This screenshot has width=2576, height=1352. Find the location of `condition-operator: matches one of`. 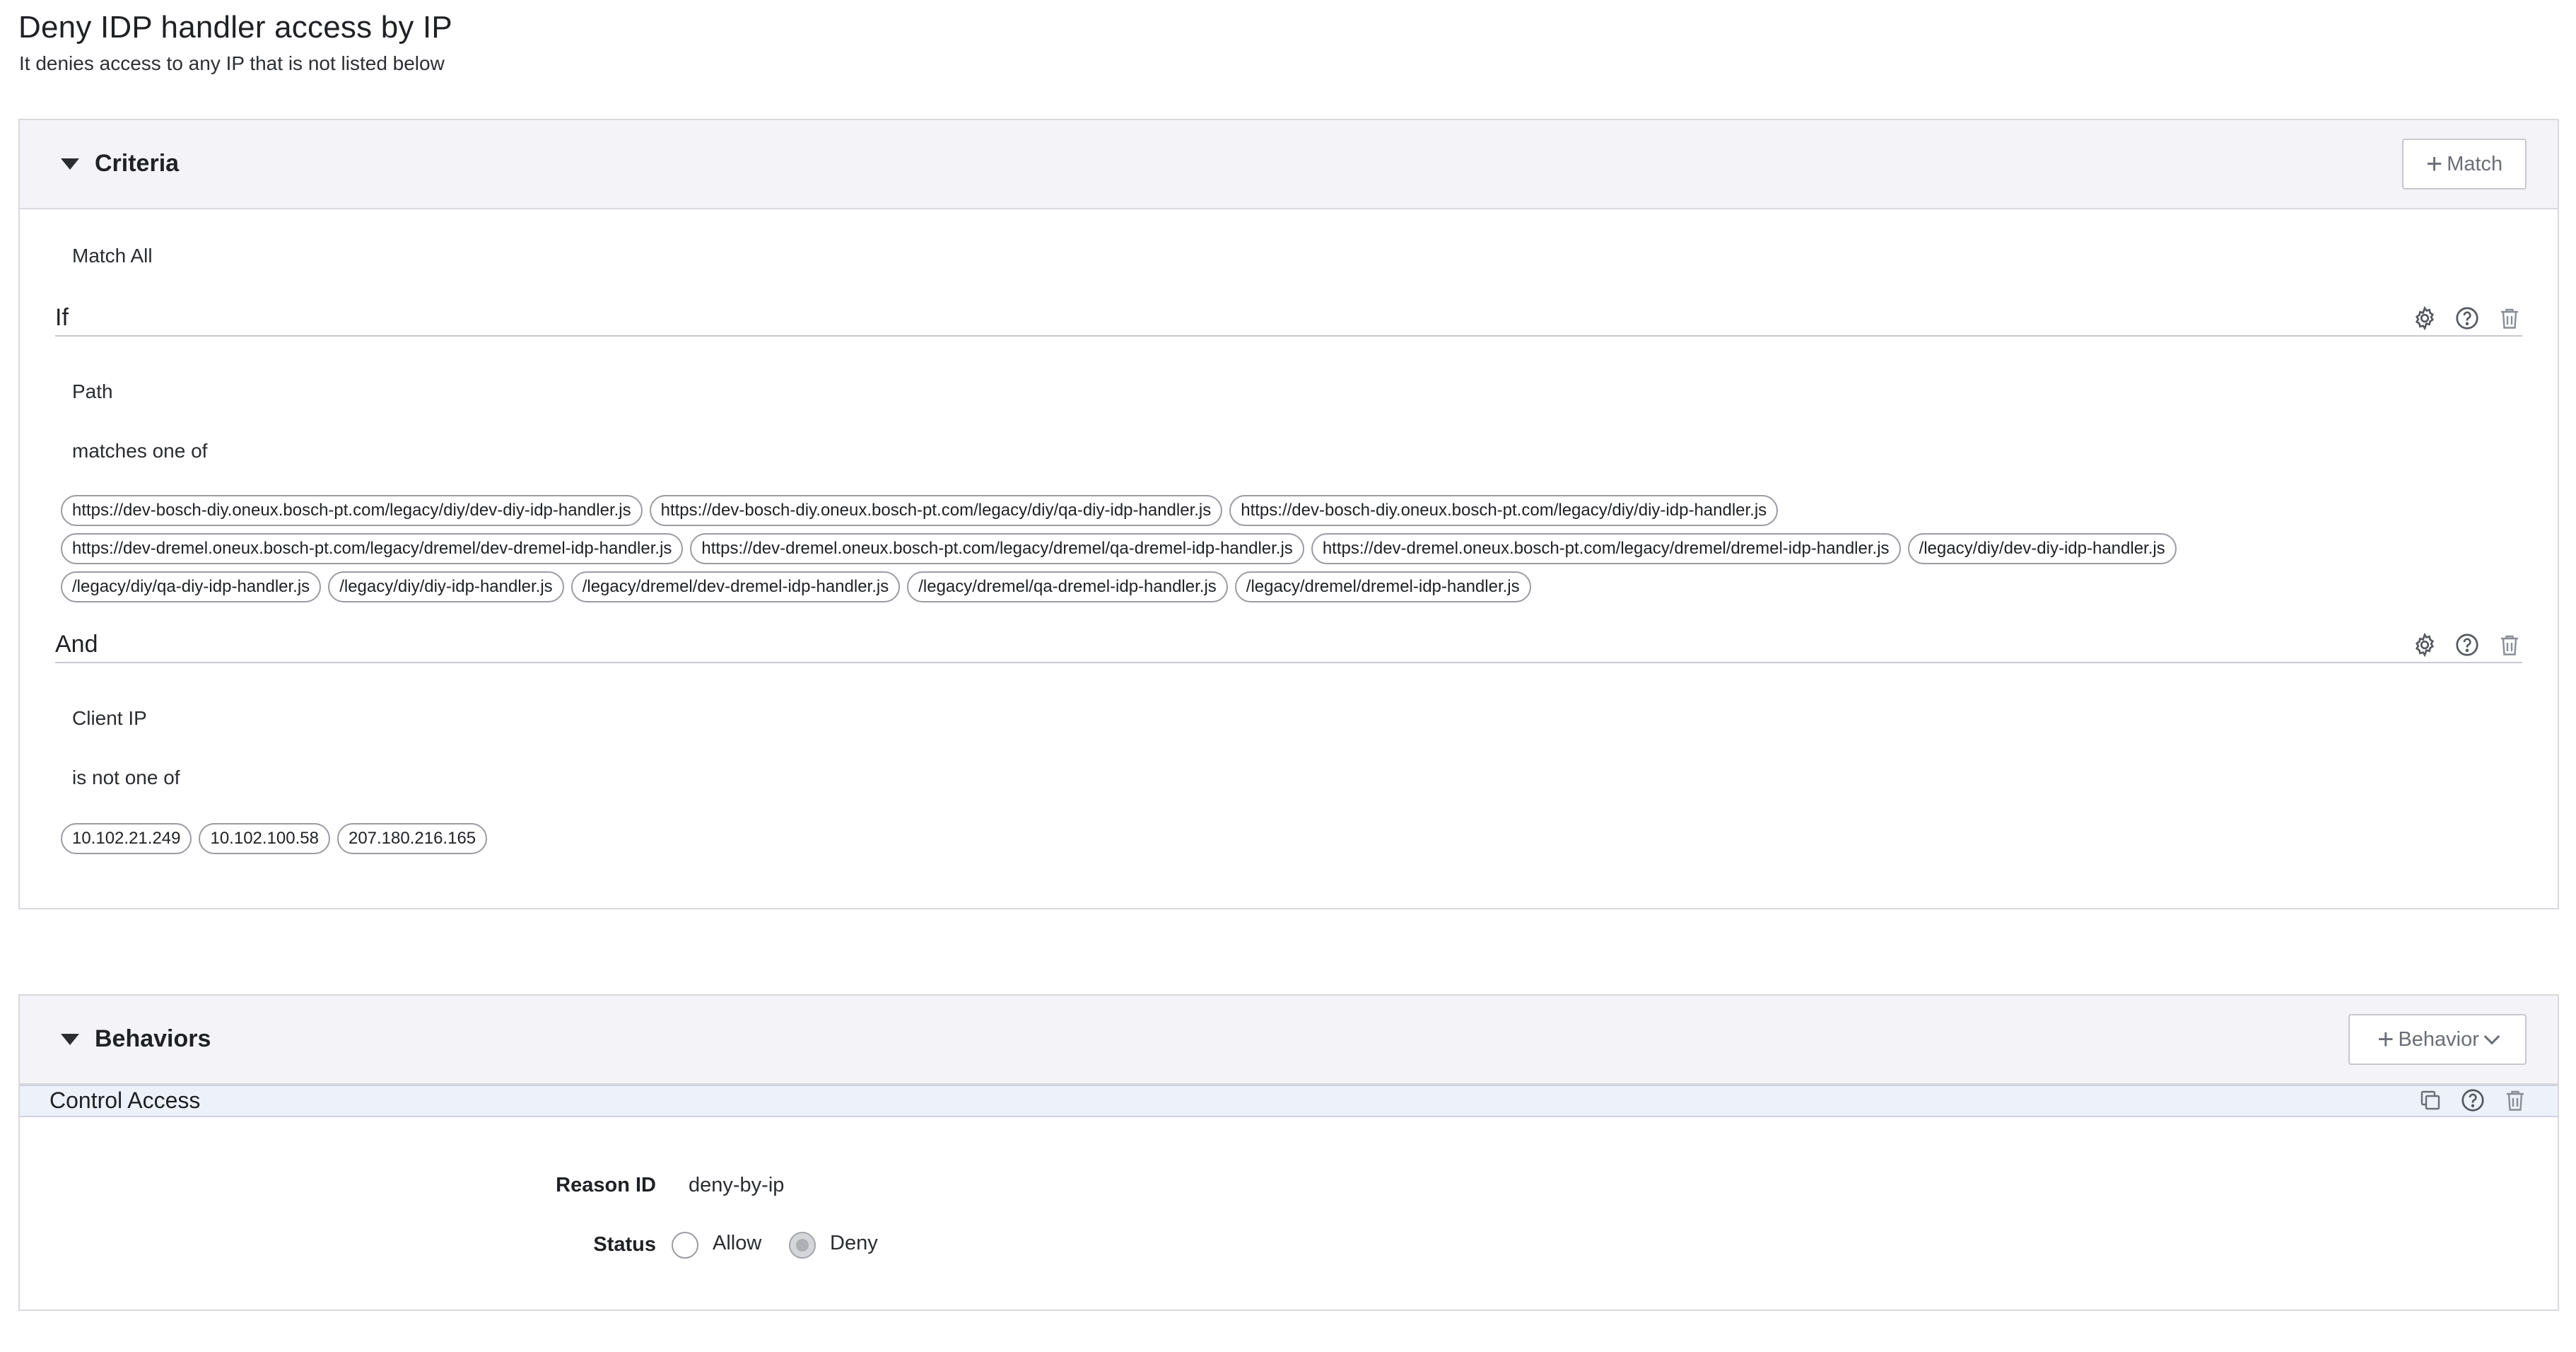

condition-operator: matches one of is located at coordinates (139, 451).